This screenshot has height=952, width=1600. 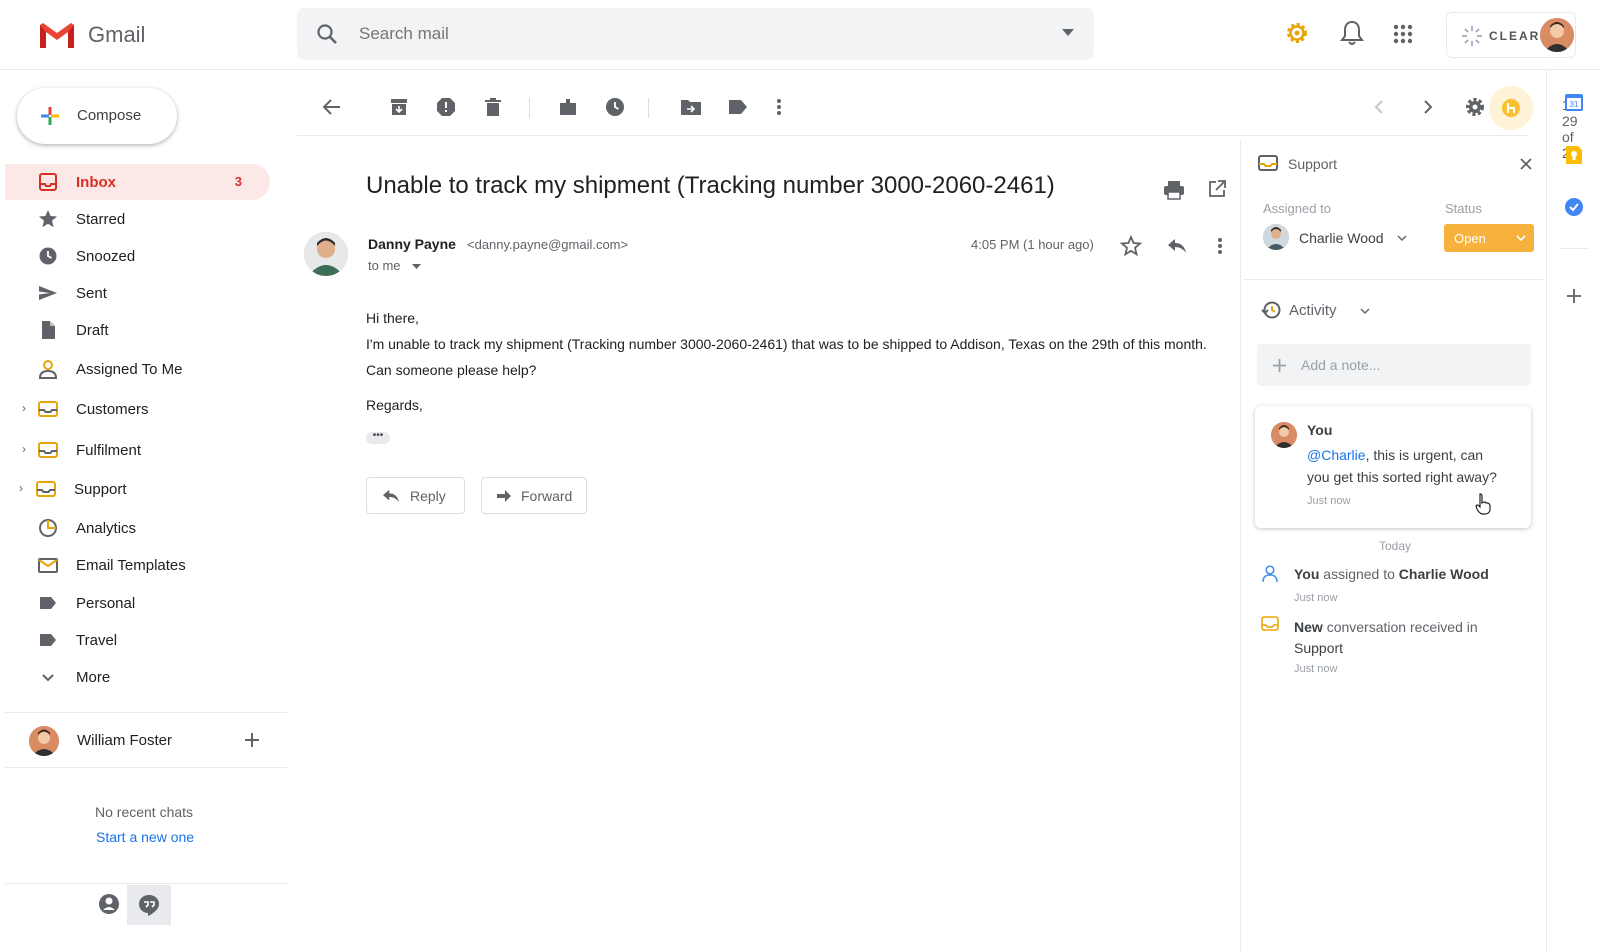 I want to click on extension-logo-icon, so click(x=1511, y=108).